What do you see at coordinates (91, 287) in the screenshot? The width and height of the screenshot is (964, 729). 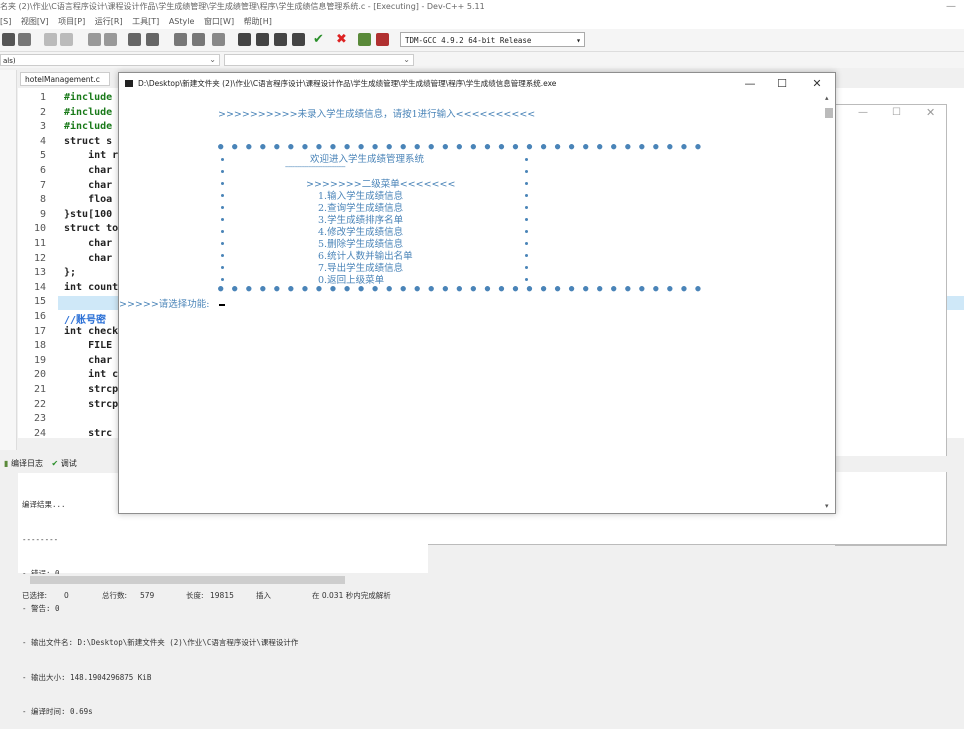 I see `code-line: int count` at bounding box center [91, 287].